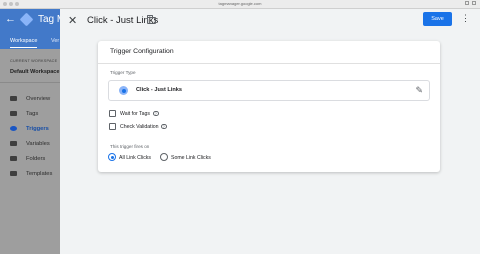 This screenshot has height=254, width=480. I want to click on sidebar-item-overview: Overview, so click(31, 99).